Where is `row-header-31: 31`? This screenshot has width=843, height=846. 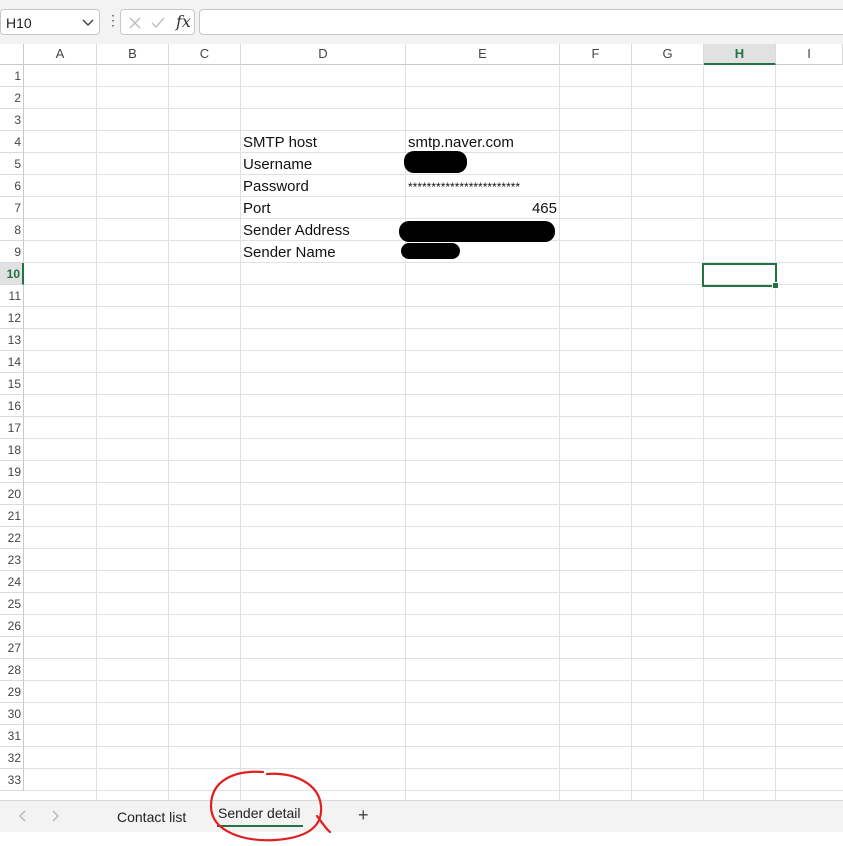 row-header-31: 31 is located at coordinates (12, 736).